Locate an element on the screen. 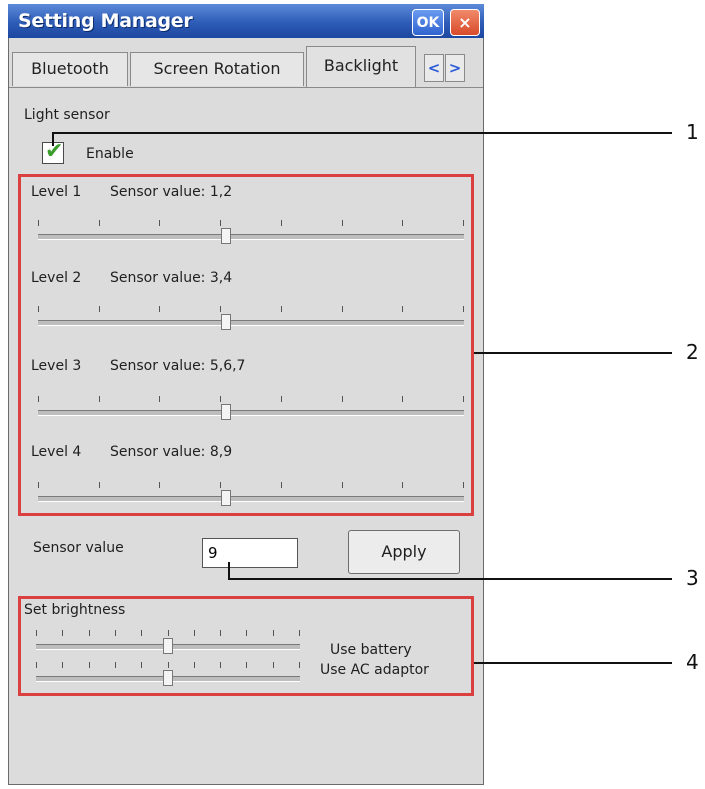  brightness-highlight-box is located at coordinates (246, 646).